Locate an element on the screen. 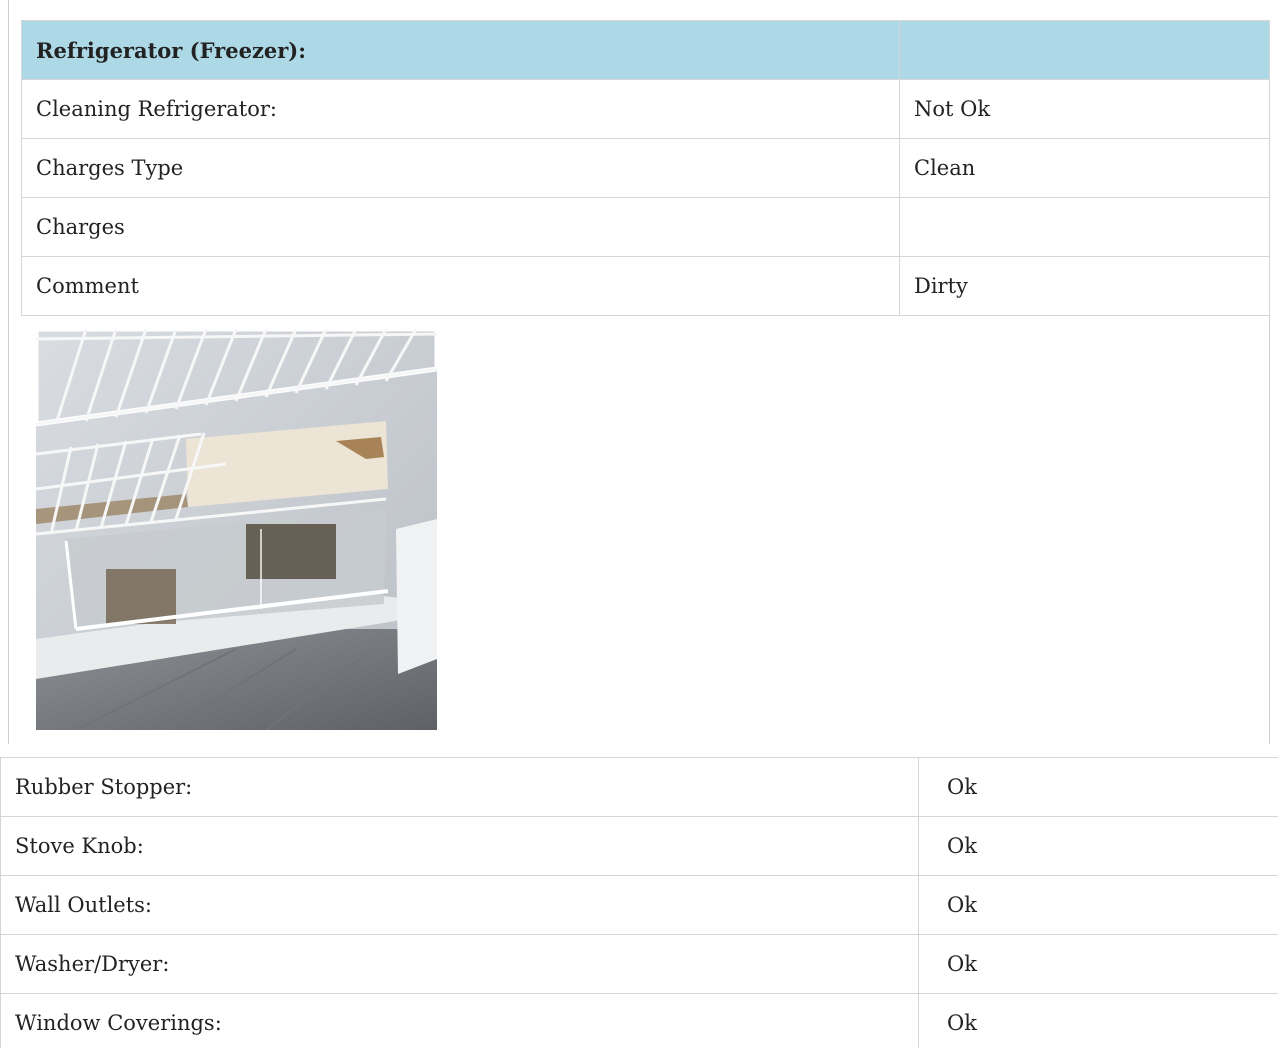  item-label: Washer/Dryer: is located at coordinates (459, 964).